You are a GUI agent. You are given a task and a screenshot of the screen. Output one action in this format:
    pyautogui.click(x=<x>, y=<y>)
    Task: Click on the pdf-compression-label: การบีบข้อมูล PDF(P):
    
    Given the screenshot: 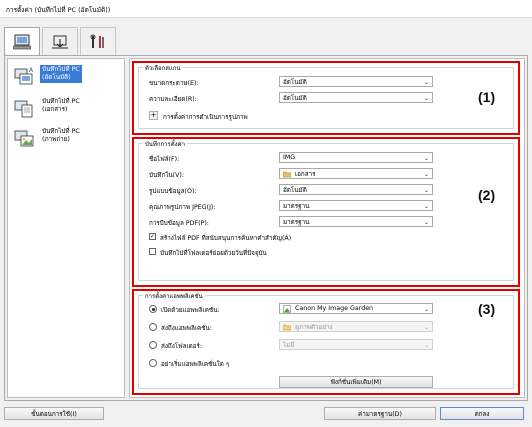 What is the action you would take?
    pyautogui.click(x=179, y=223)
    